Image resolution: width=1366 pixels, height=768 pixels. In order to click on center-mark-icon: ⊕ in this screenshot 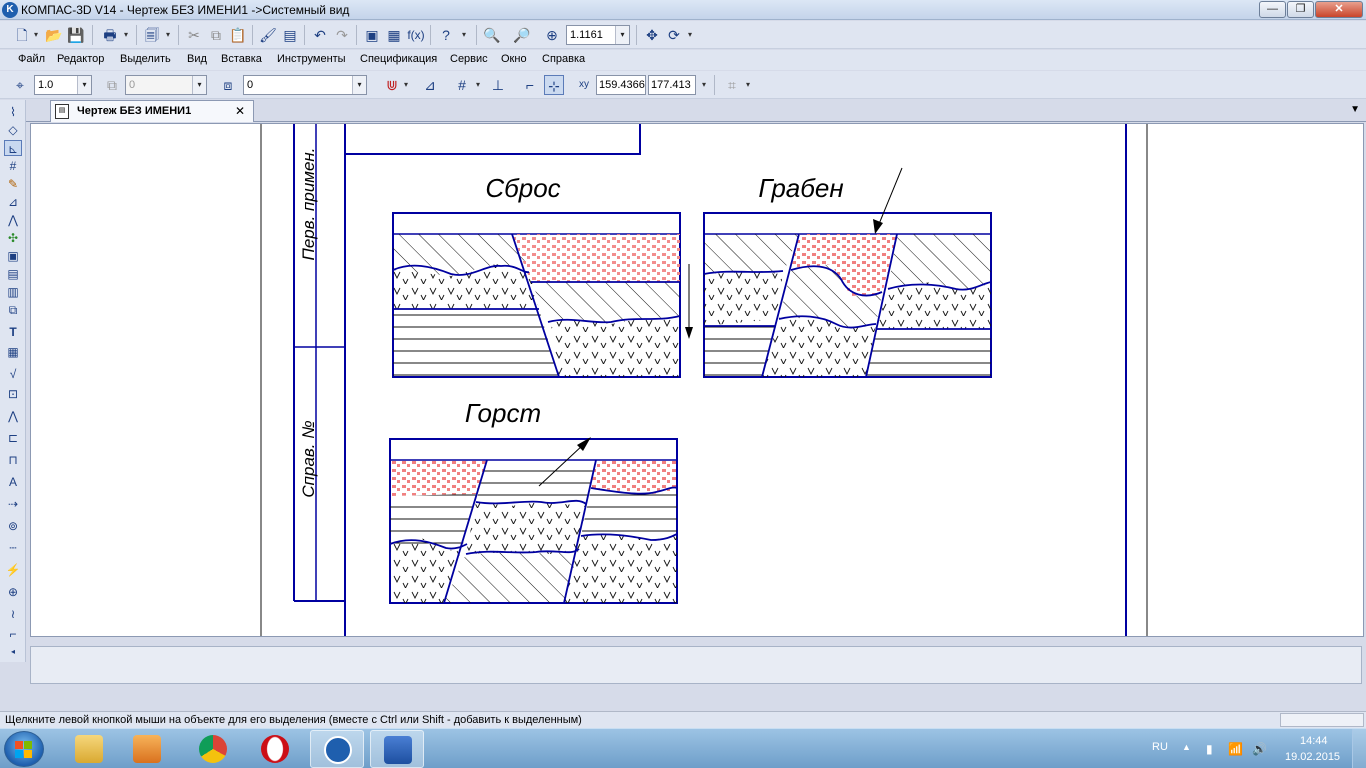, I will do `click(13, 592)`.